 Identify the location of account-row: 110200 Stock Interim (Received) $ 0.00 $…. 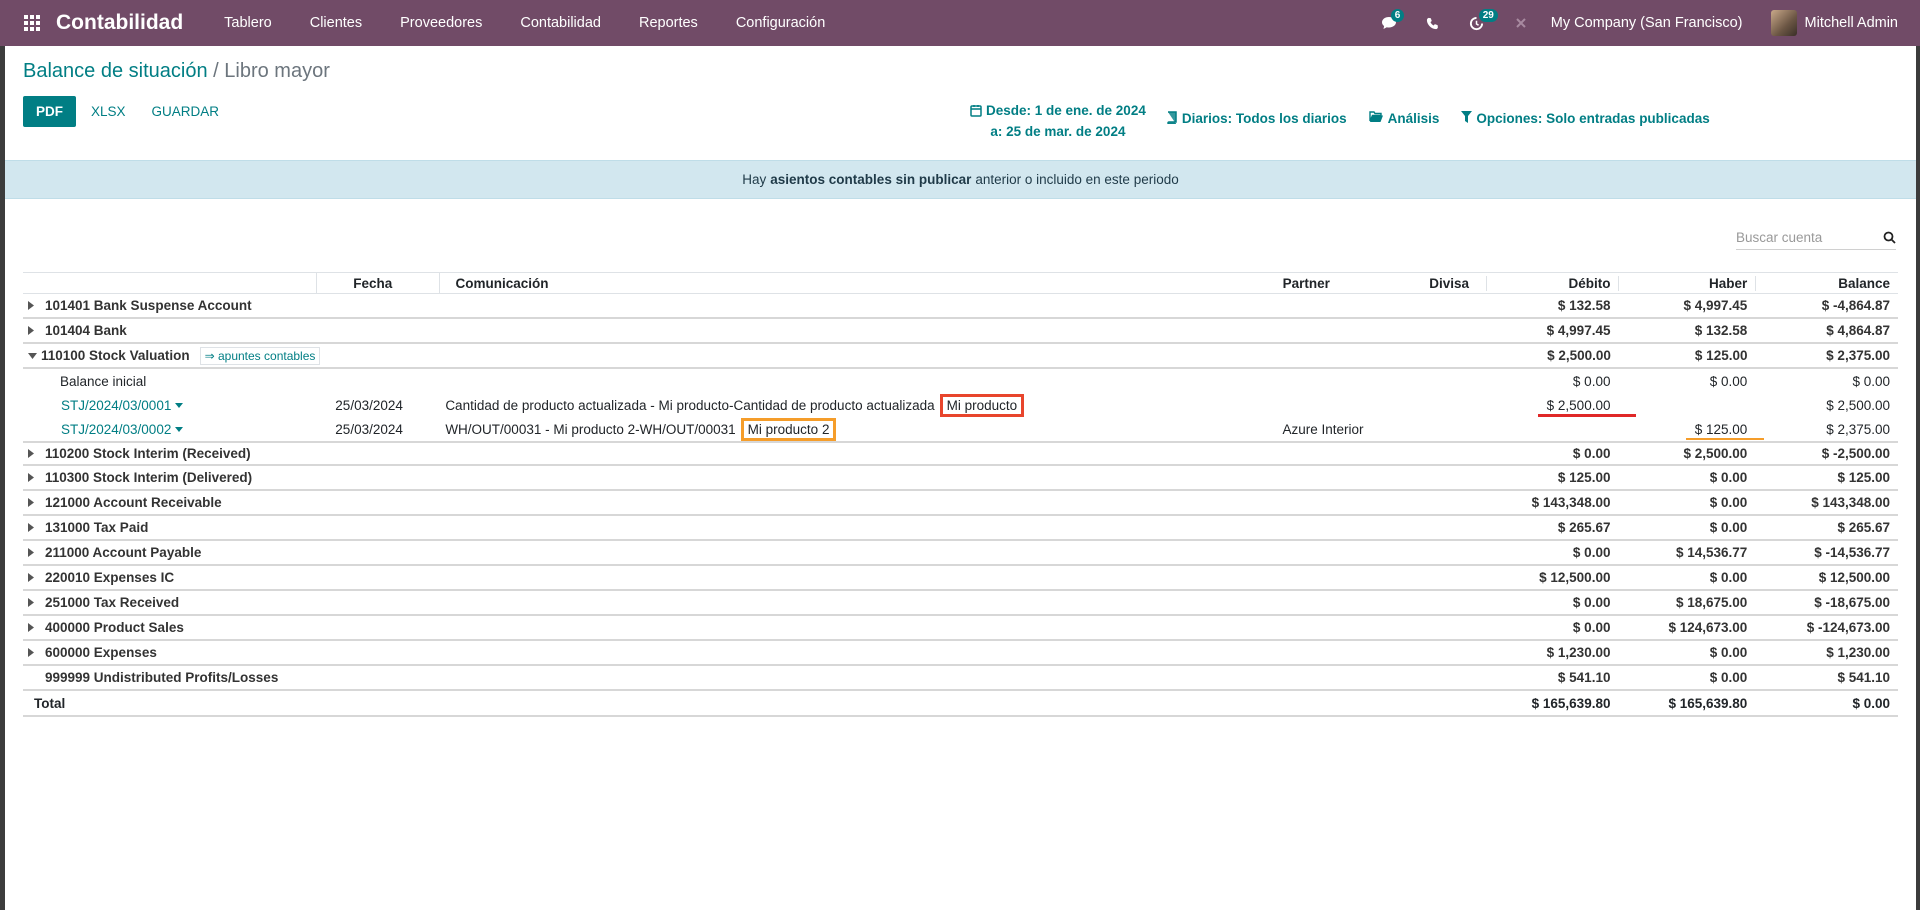
(960, 453).